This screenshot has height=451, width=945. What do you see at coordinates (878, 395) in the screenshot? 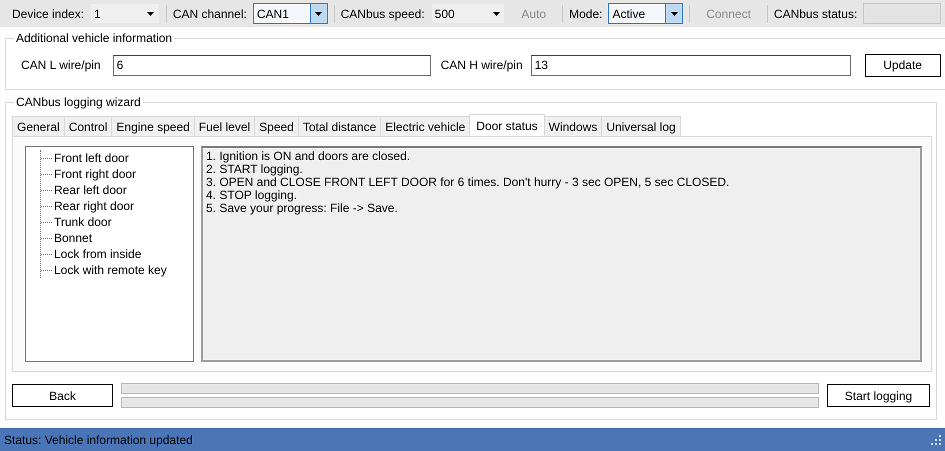
I see `start-logging-button: Start logging` at bounding box center [878, 395].